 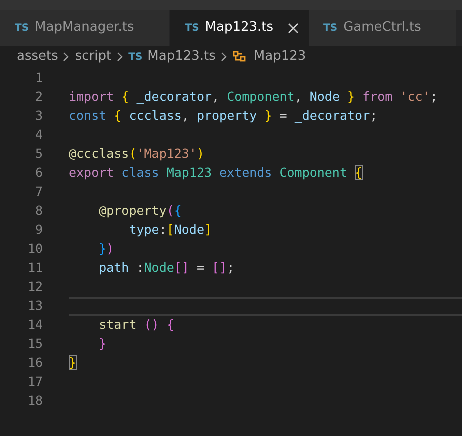 I want to click on code-line: start () {, so click(x=136, y=325).